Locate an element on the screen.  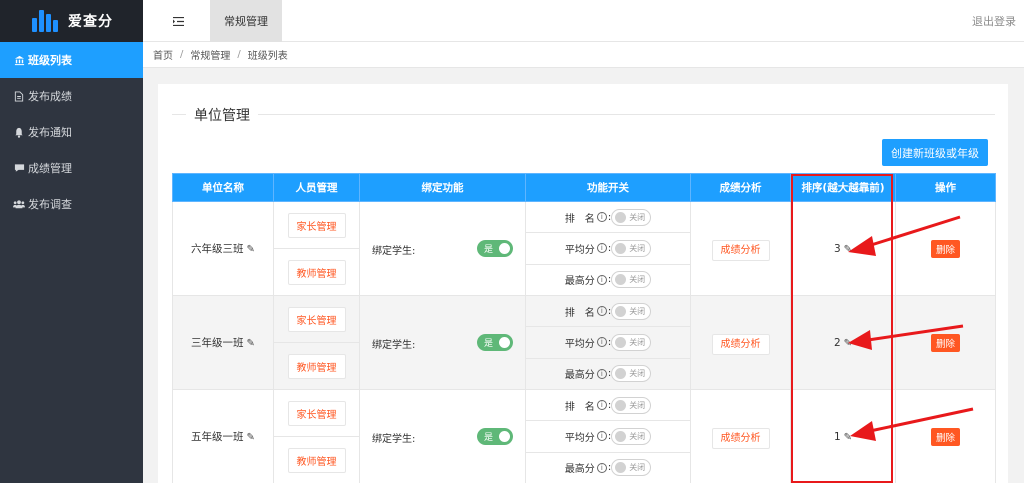
sidebar-item-score-management: 成绩管理 is located at coordinates (71, 168).